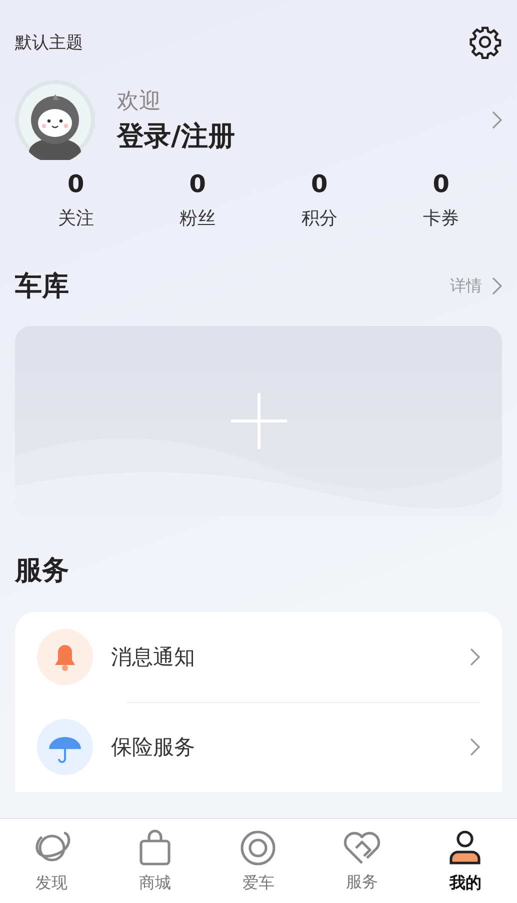 Image resolution: width=517 pixels, height=903 pixels. Describe the element at coordinates (76, 218) in the screenshot. I see `stat-label: 关注` at that location.